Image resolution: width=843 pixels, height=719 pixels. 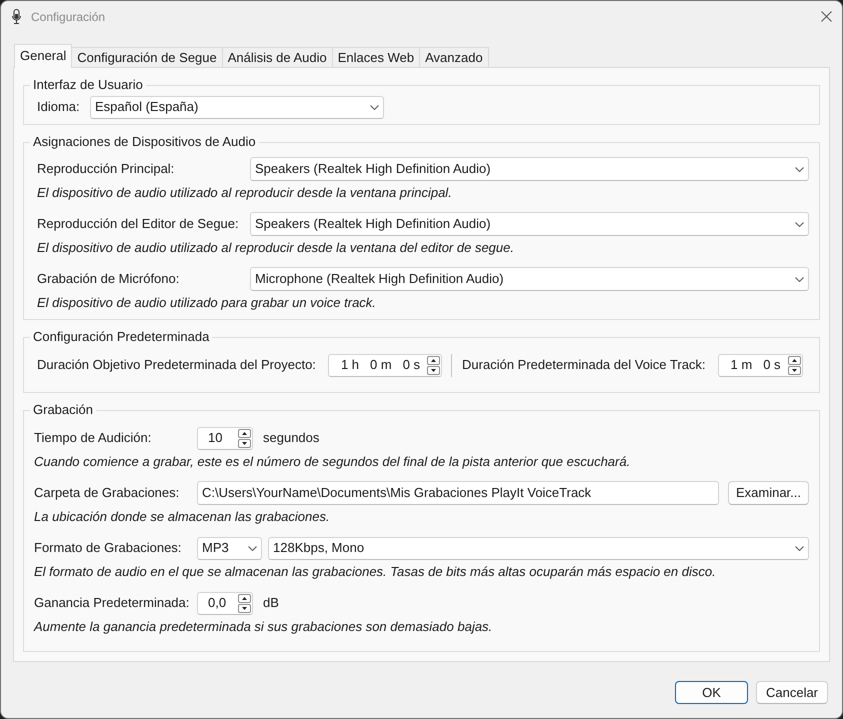 What do you see at coordinates (121, 336) in the screenshot?
I see `group-title: Configuración Predeterminada` at bounding box center [121, 336].